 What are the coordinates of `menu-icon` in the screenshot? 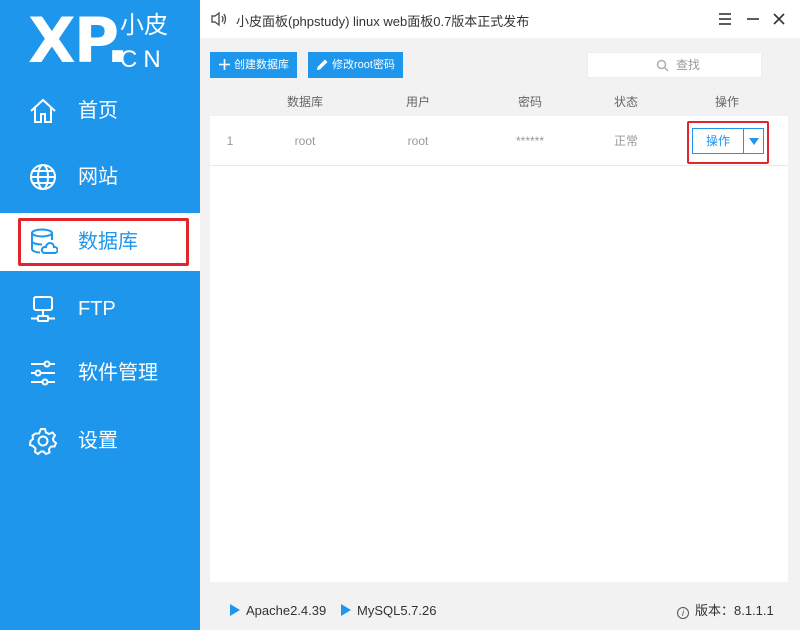 It's located at (725, 19).